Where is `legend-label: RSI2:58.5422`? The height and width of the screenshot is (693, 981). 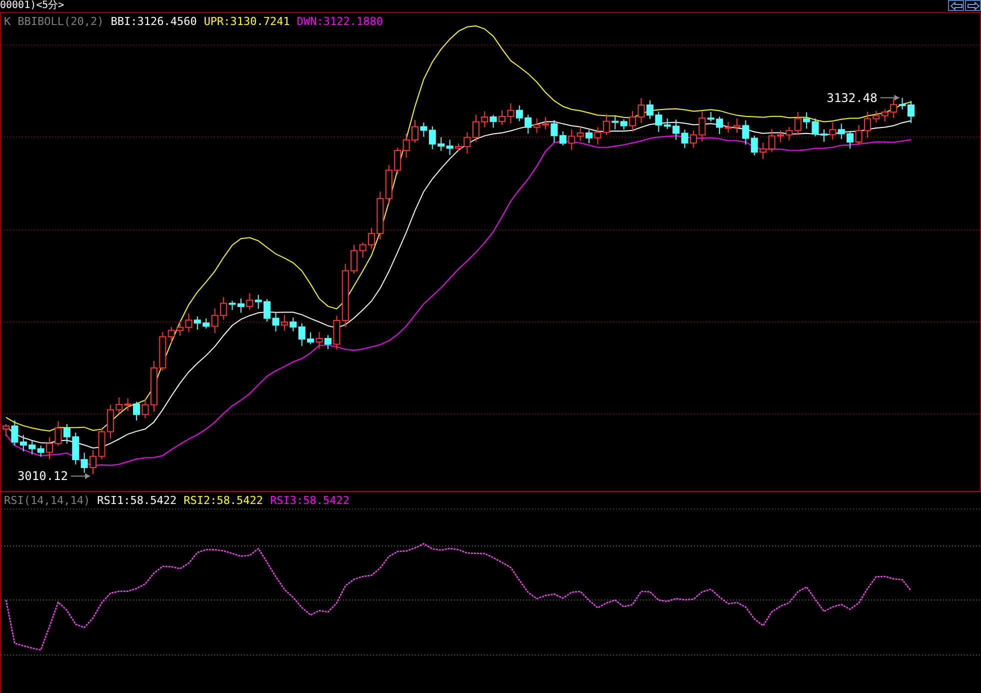
legend-label: RSI2:58.5422 is located at coordinates (224, 501).